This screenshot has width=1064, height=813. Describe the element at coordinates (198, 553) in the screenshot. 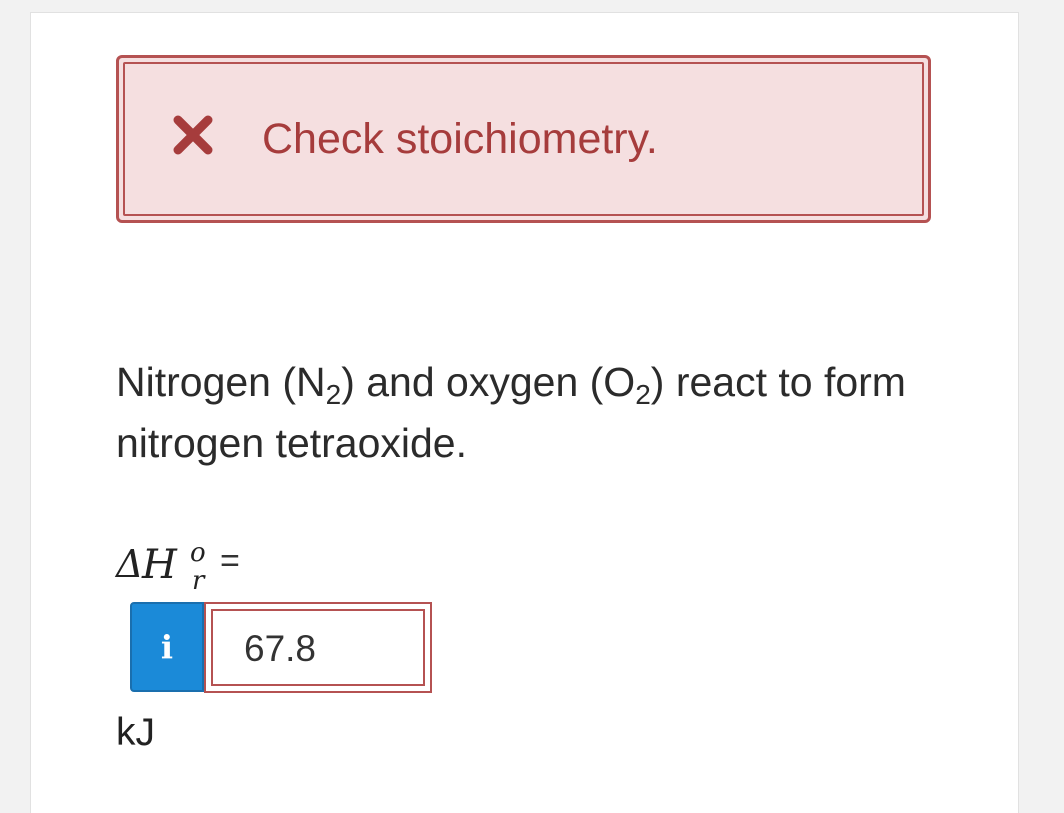

I see `standard-superscript: o` at that location.